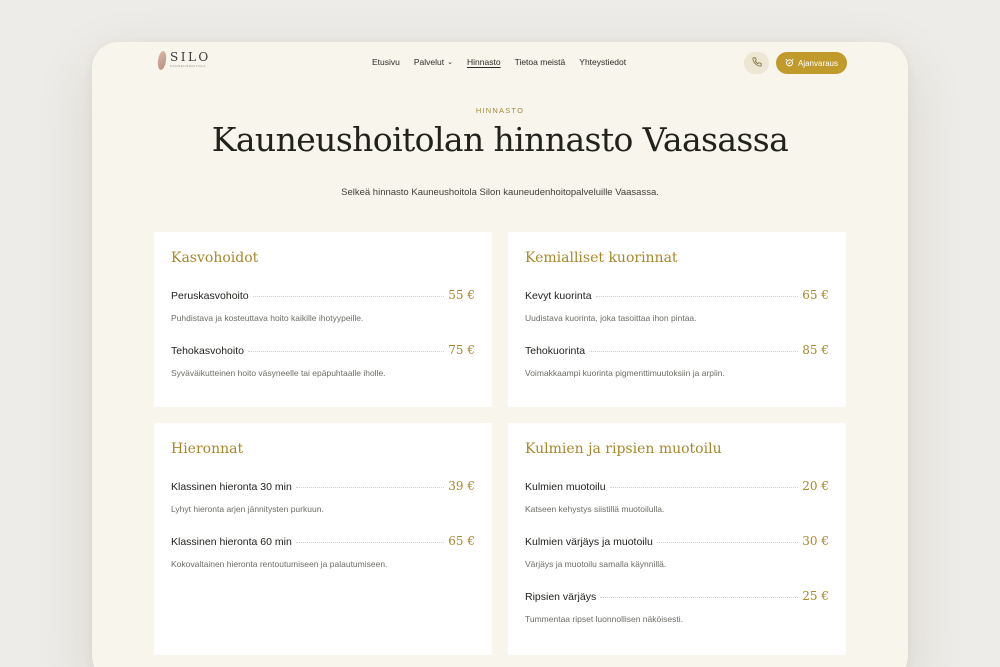 The height and width of the screenshot is (667, 1000). What do you see at coordinates (602, 62) in the screenshot?
I see `nav-item-yhteystiedot: Yhteystiedot` at bounding box center [602, 62].